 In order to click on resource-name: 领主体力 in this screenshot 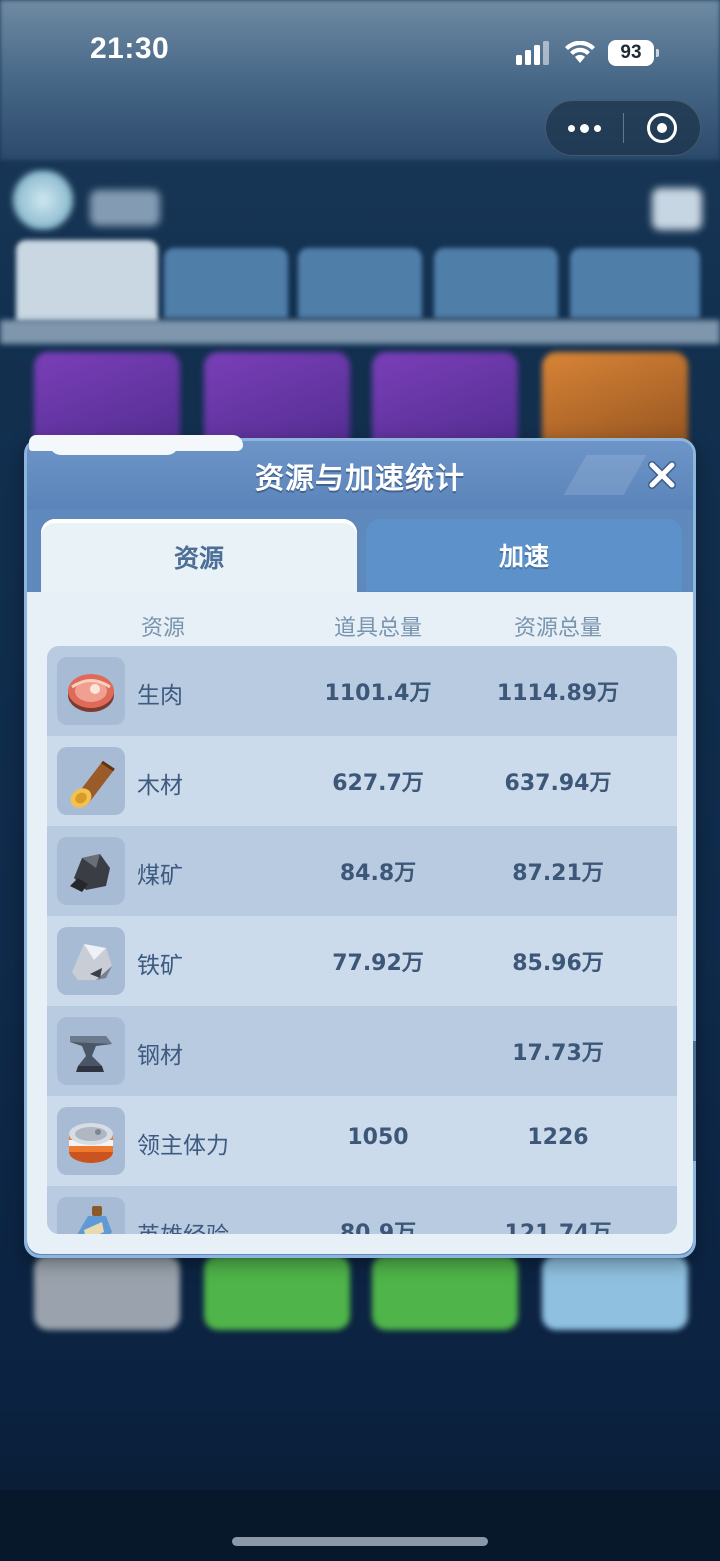, I will do `click(183, 1146)`.